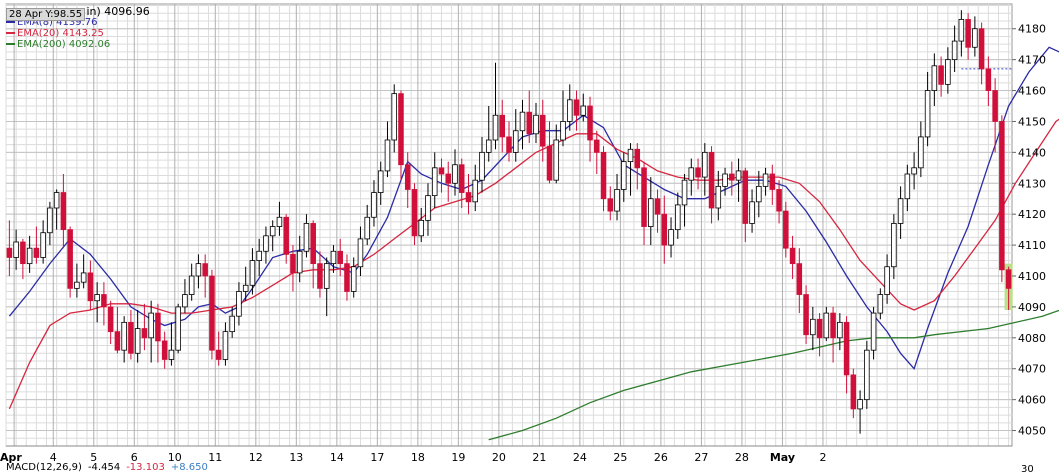 The width and height of the screenshot is (1059, 475). I want to click on x-tick-label: 2, so click(822, 457).